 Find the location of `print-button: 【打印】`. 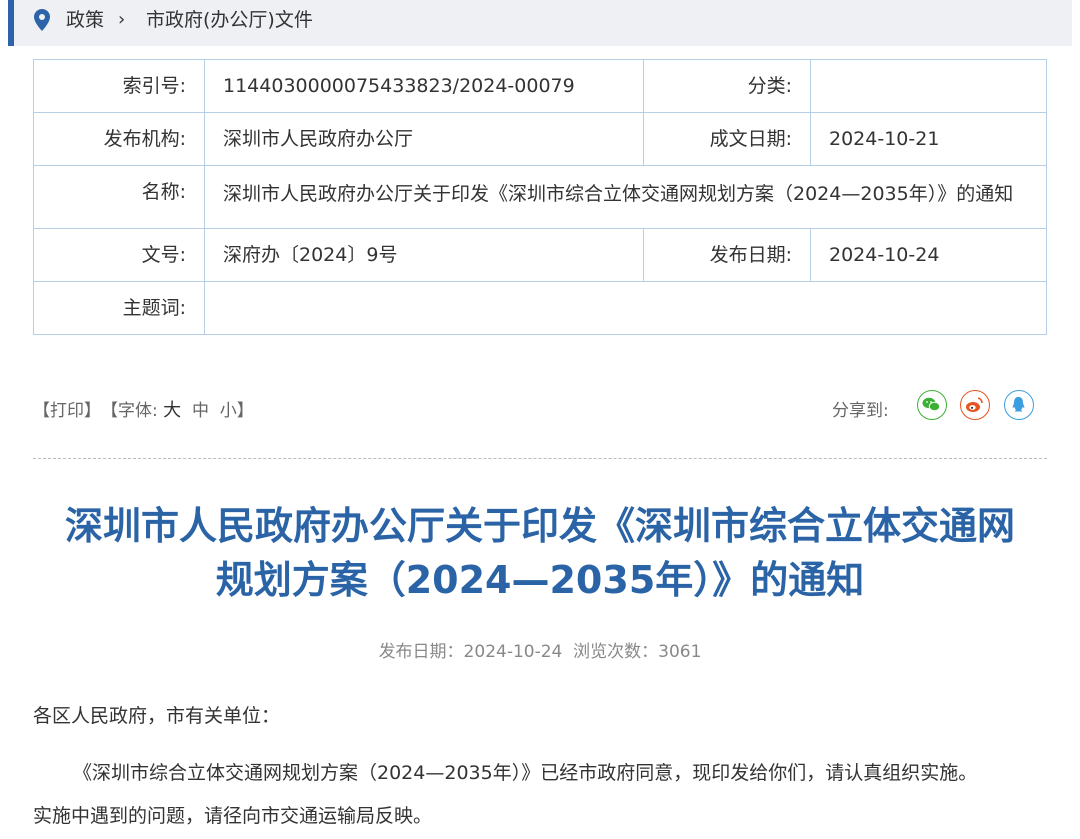

print-button: 【打印】 is located at coordinates (67, 408).